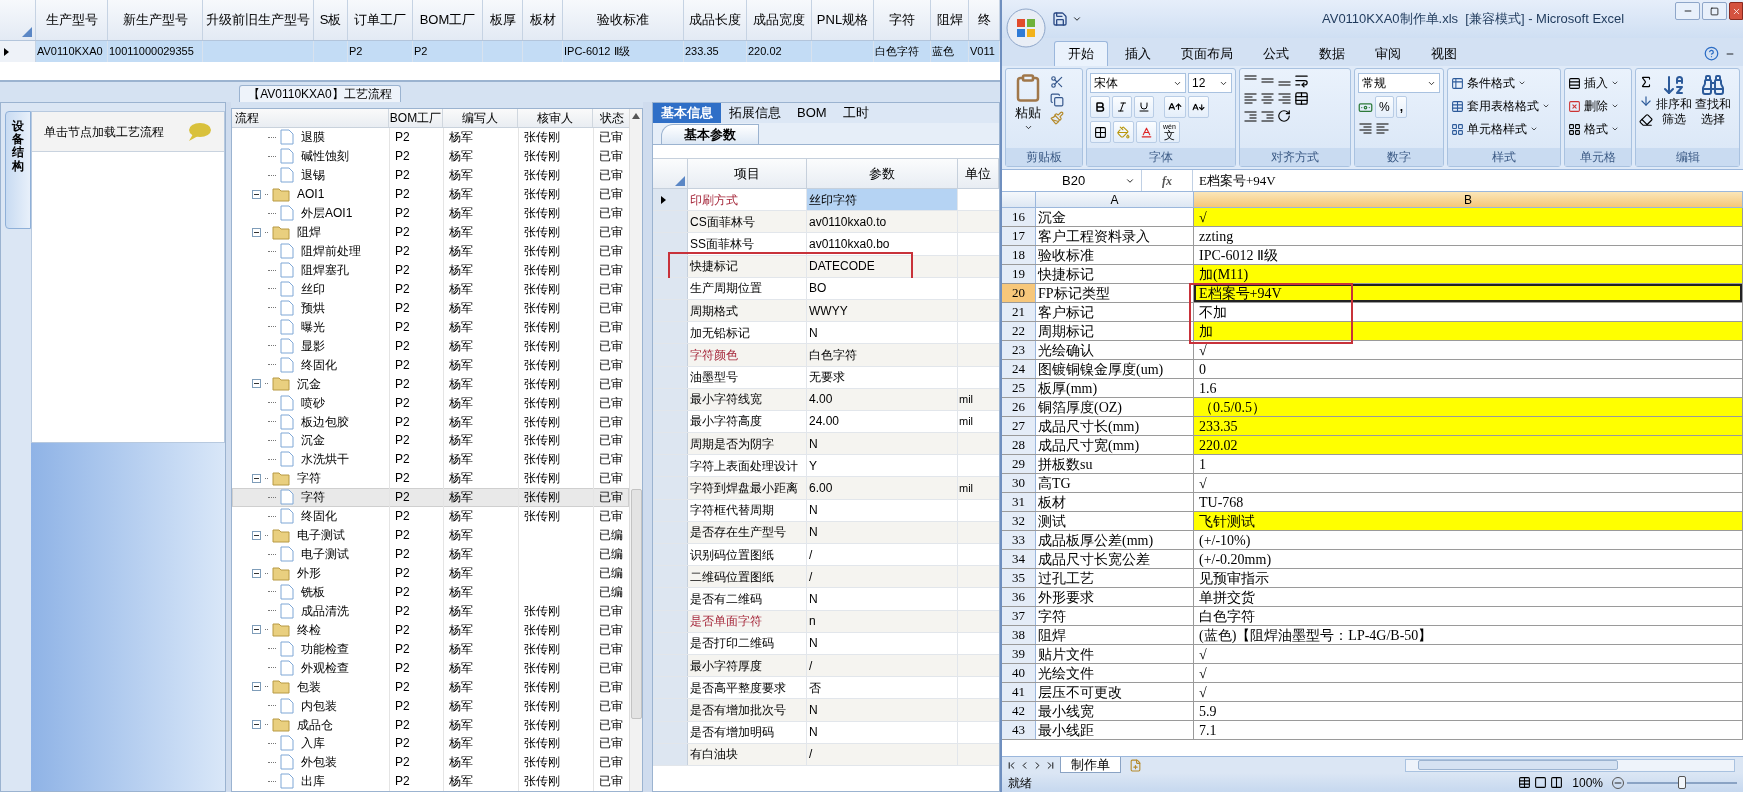 The height and width of the screenshot is (792, 1743). What do you see at coordinates (826, 377) in the screenshot?
I see `table-row: 油墨型号 无要求` at bounding box center [826, 377].